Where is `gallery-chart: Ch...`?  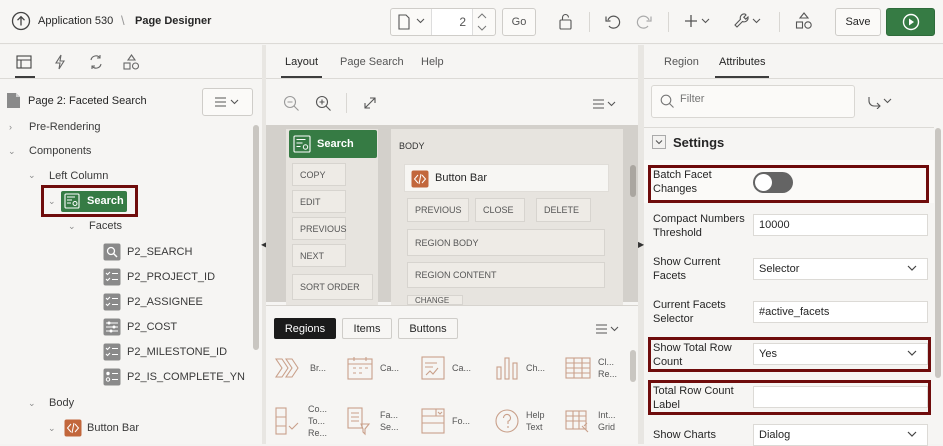 gallery-chart: Ch... is located at coordinates (529, 368).